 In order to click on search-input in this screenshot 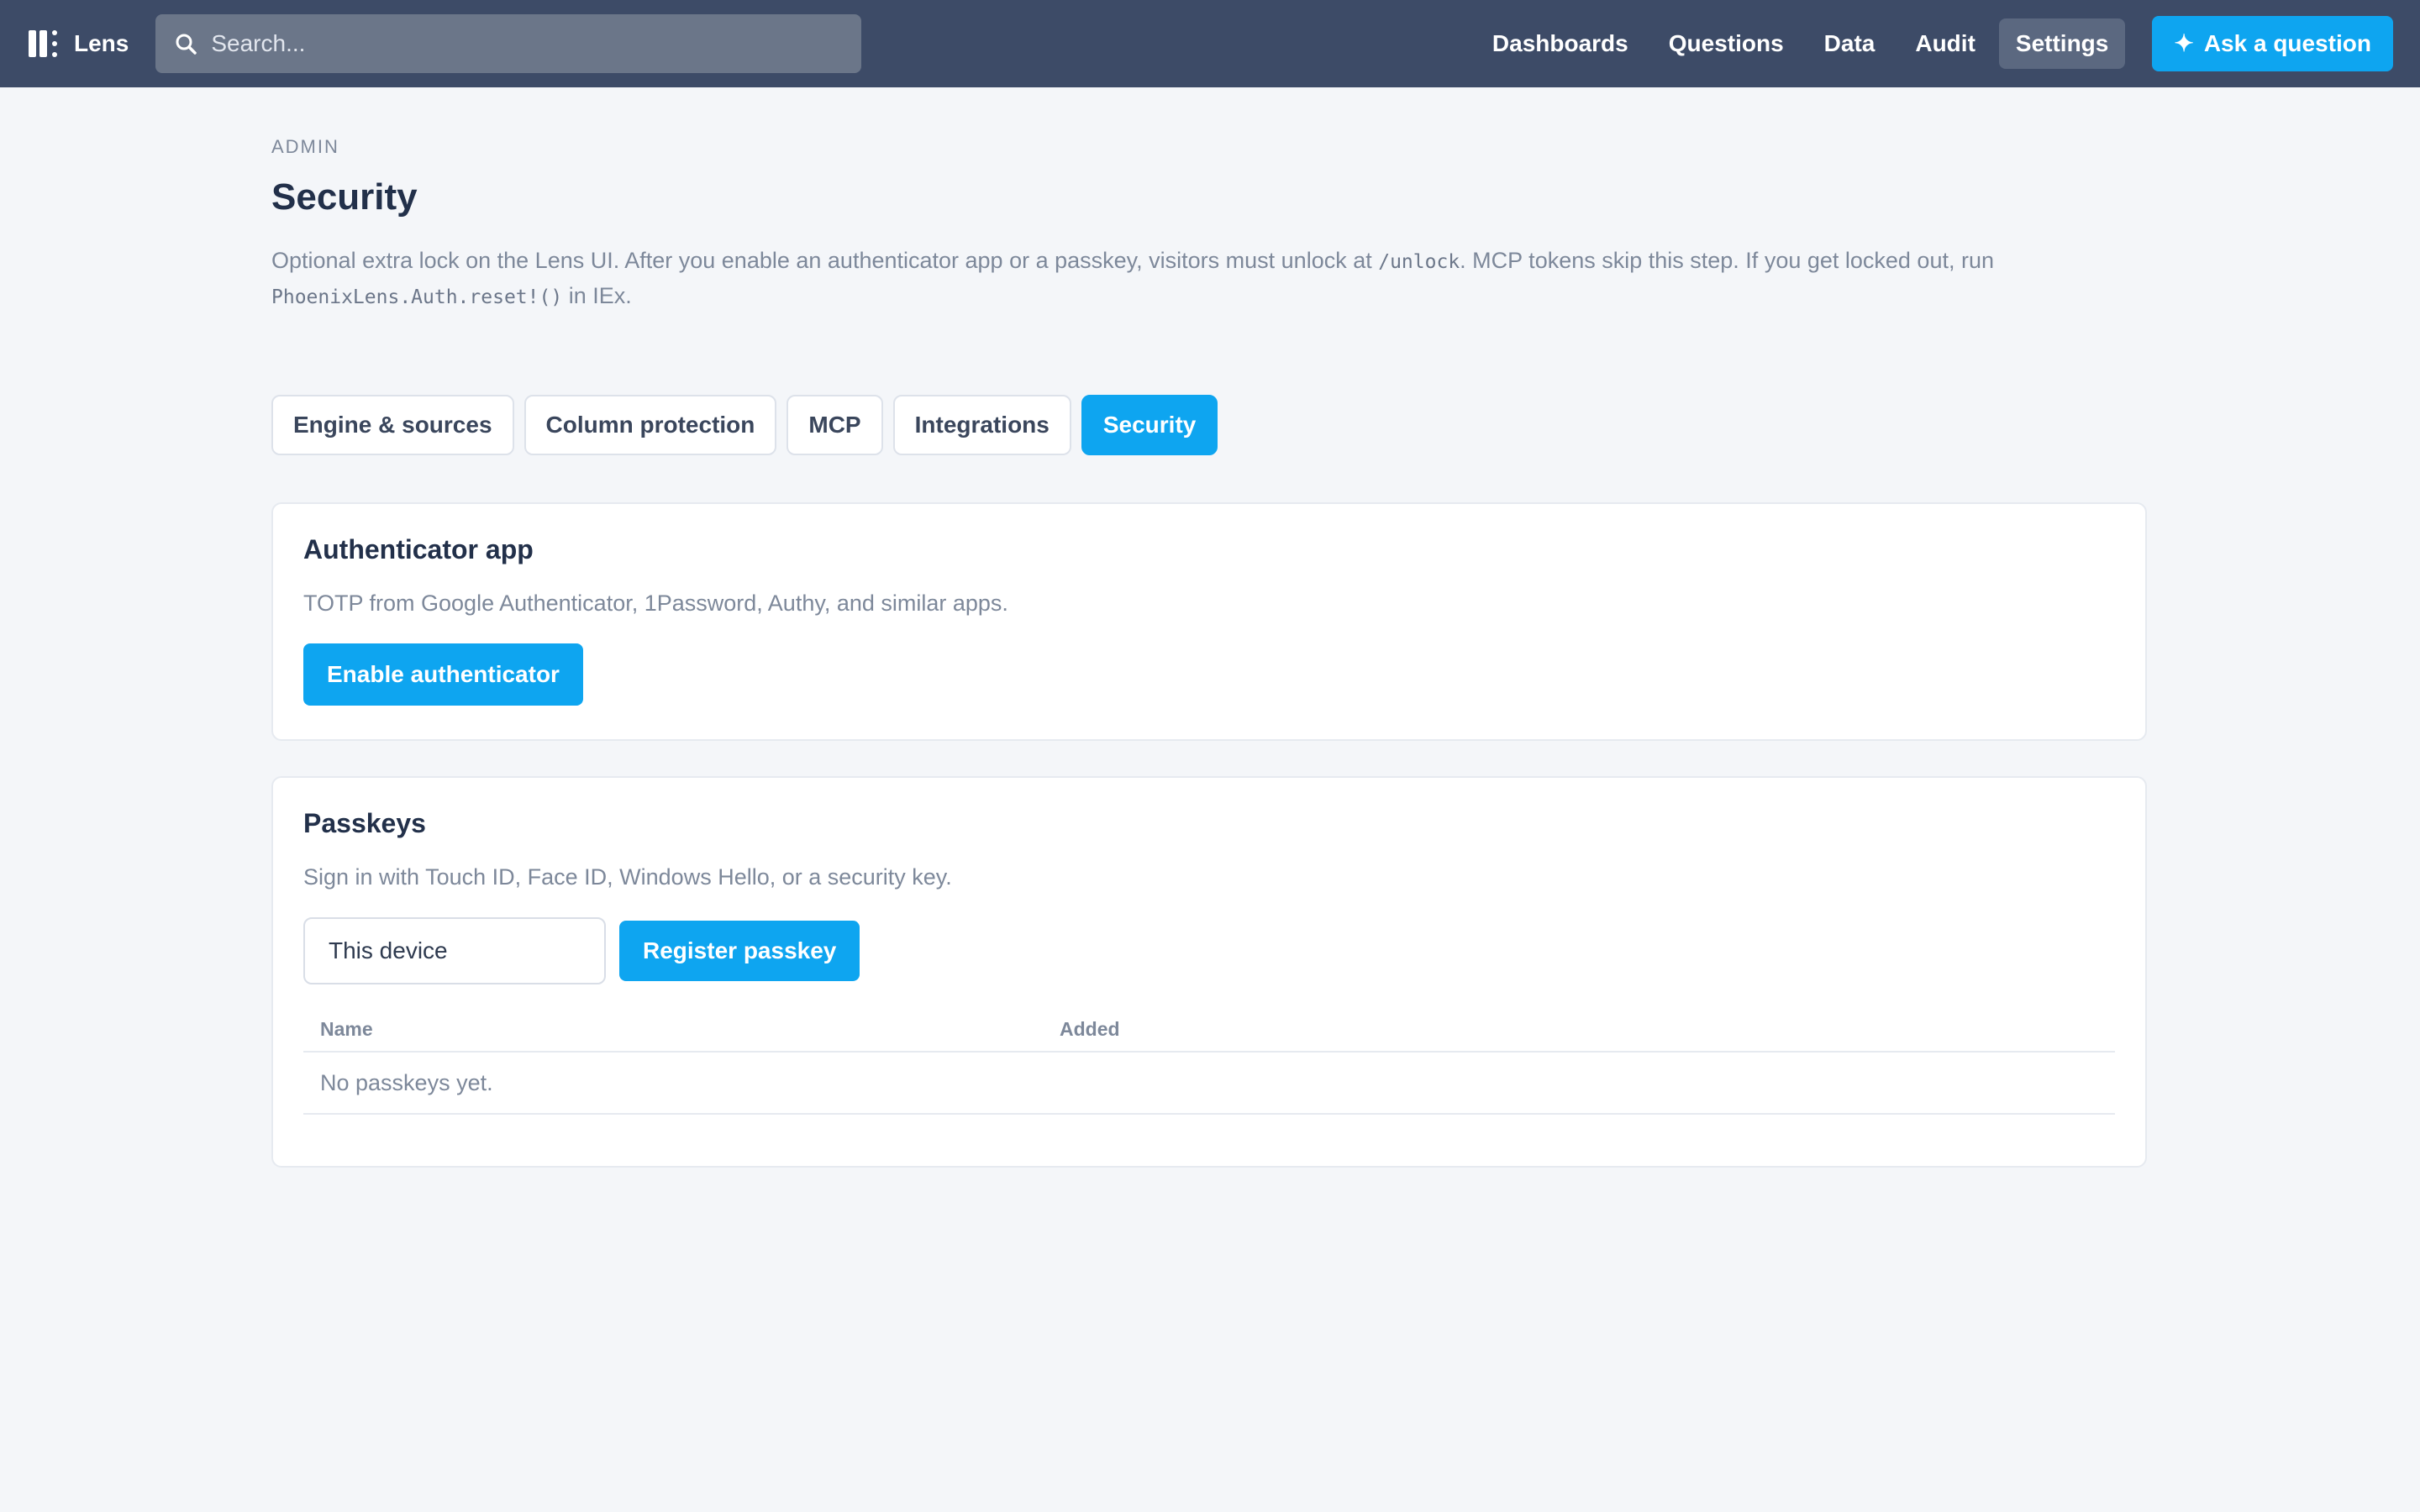, I will do `click(527, 43)`.